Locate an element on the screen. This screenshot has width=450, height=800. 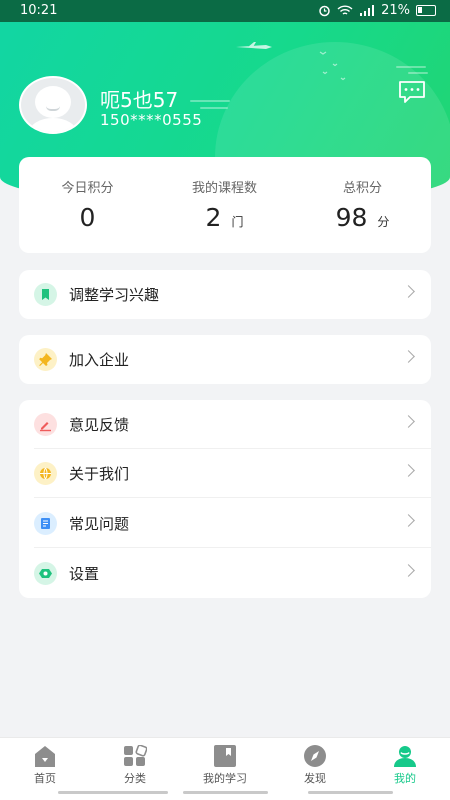
stat-unit: 分 is located at coordinates (383, 222).